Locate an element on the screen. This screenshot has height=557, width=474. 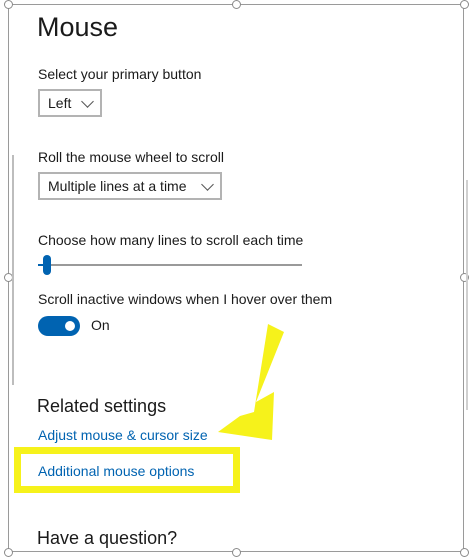
toggle-state-text: On is located at coordinates (100, 325).